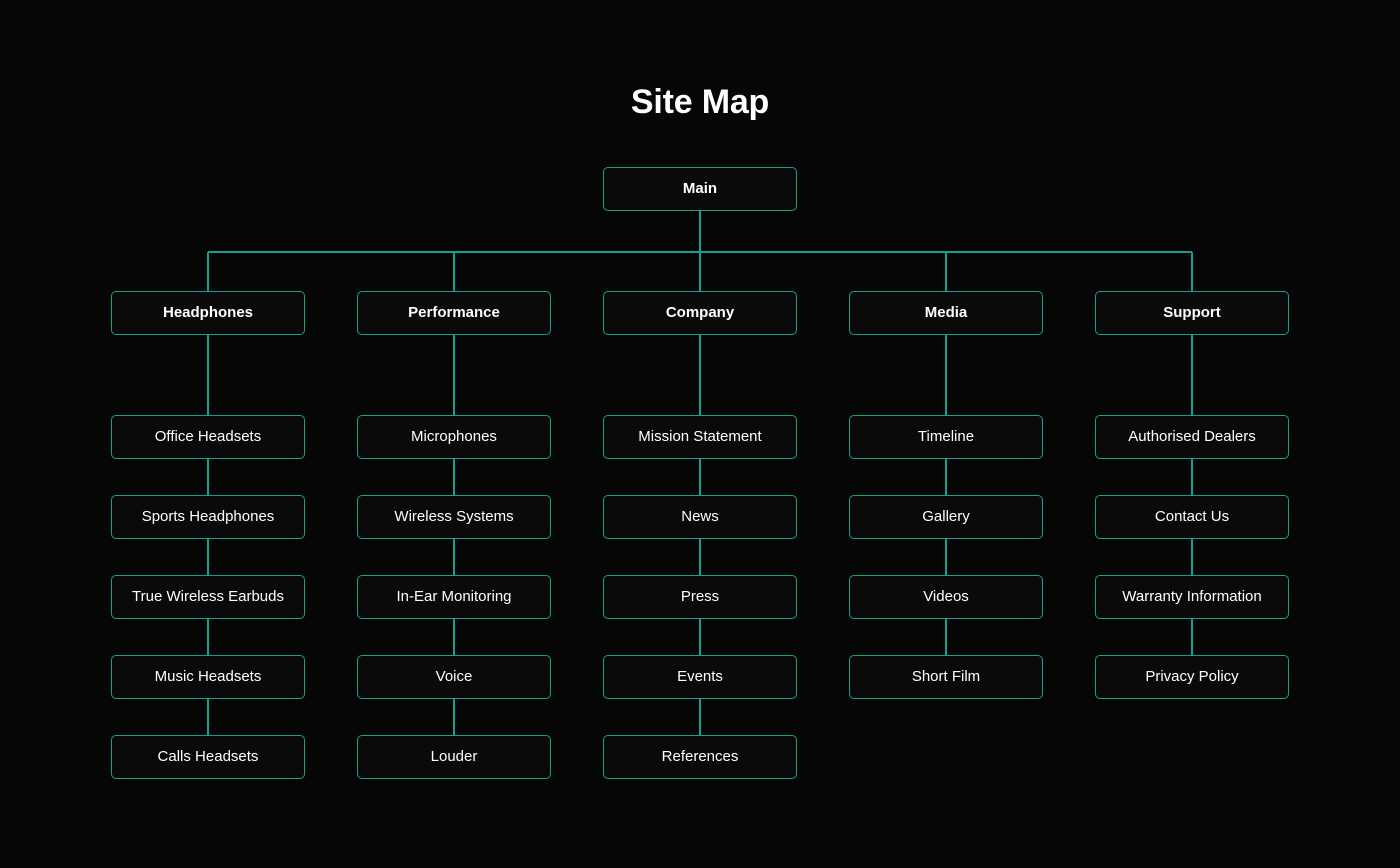 Image resolution: width=1400 pixels, height=868 pixels. I want to click on node-item-mission-statement: Mission Statement, so click(700, 437).